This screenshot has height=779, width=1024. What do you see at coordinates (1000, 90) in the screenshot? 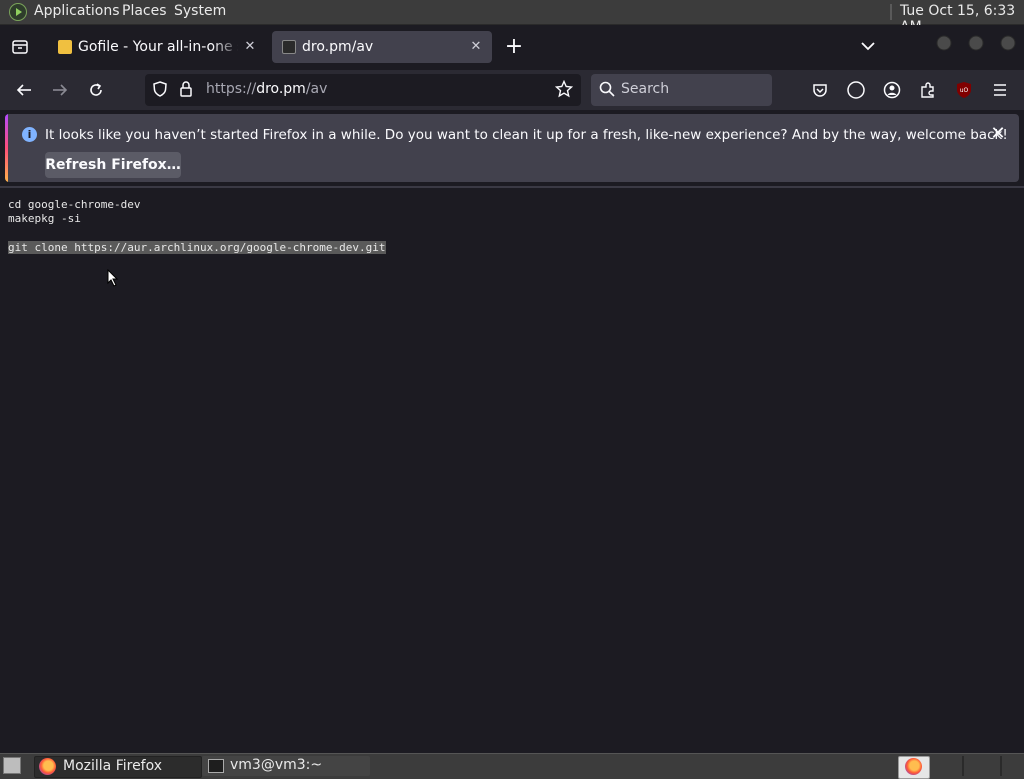
I see `hamburger-menu-icon` at bounding box center [1000, 90].